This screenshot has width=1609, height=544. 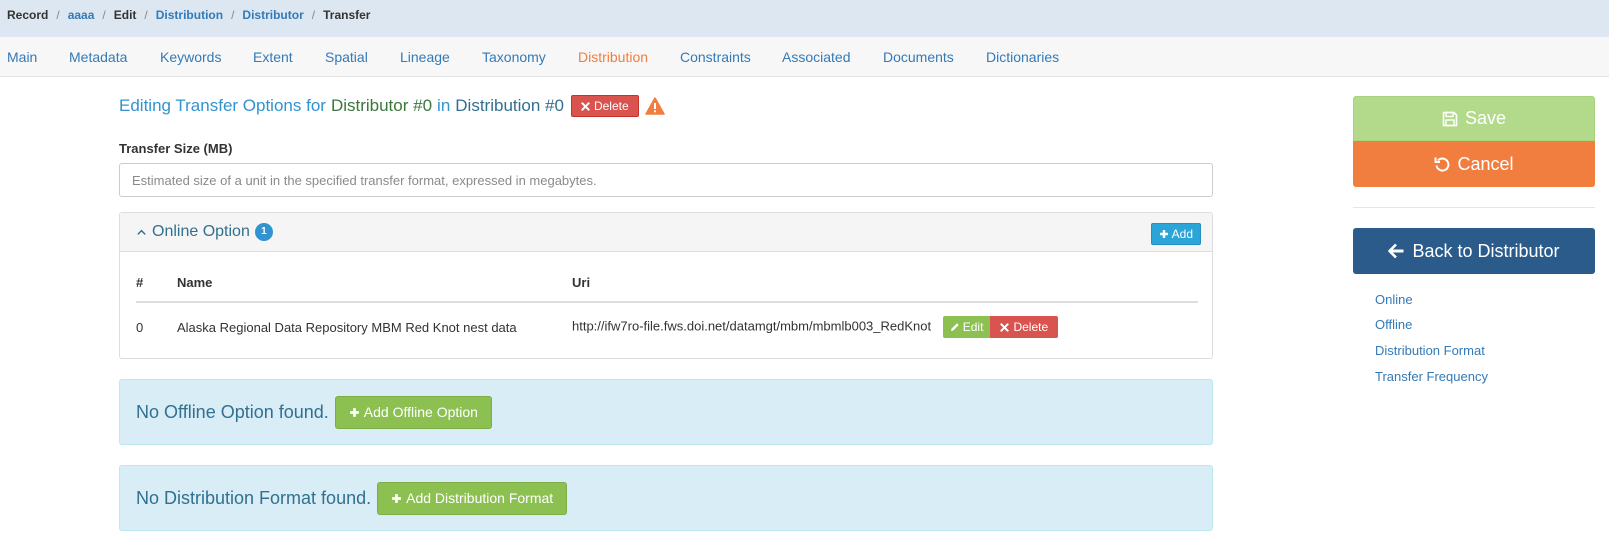 What do you see at coordinates (918, 57) in the screenshot?
I see `tab-documents: Documents` at bounding box center [918, 57].